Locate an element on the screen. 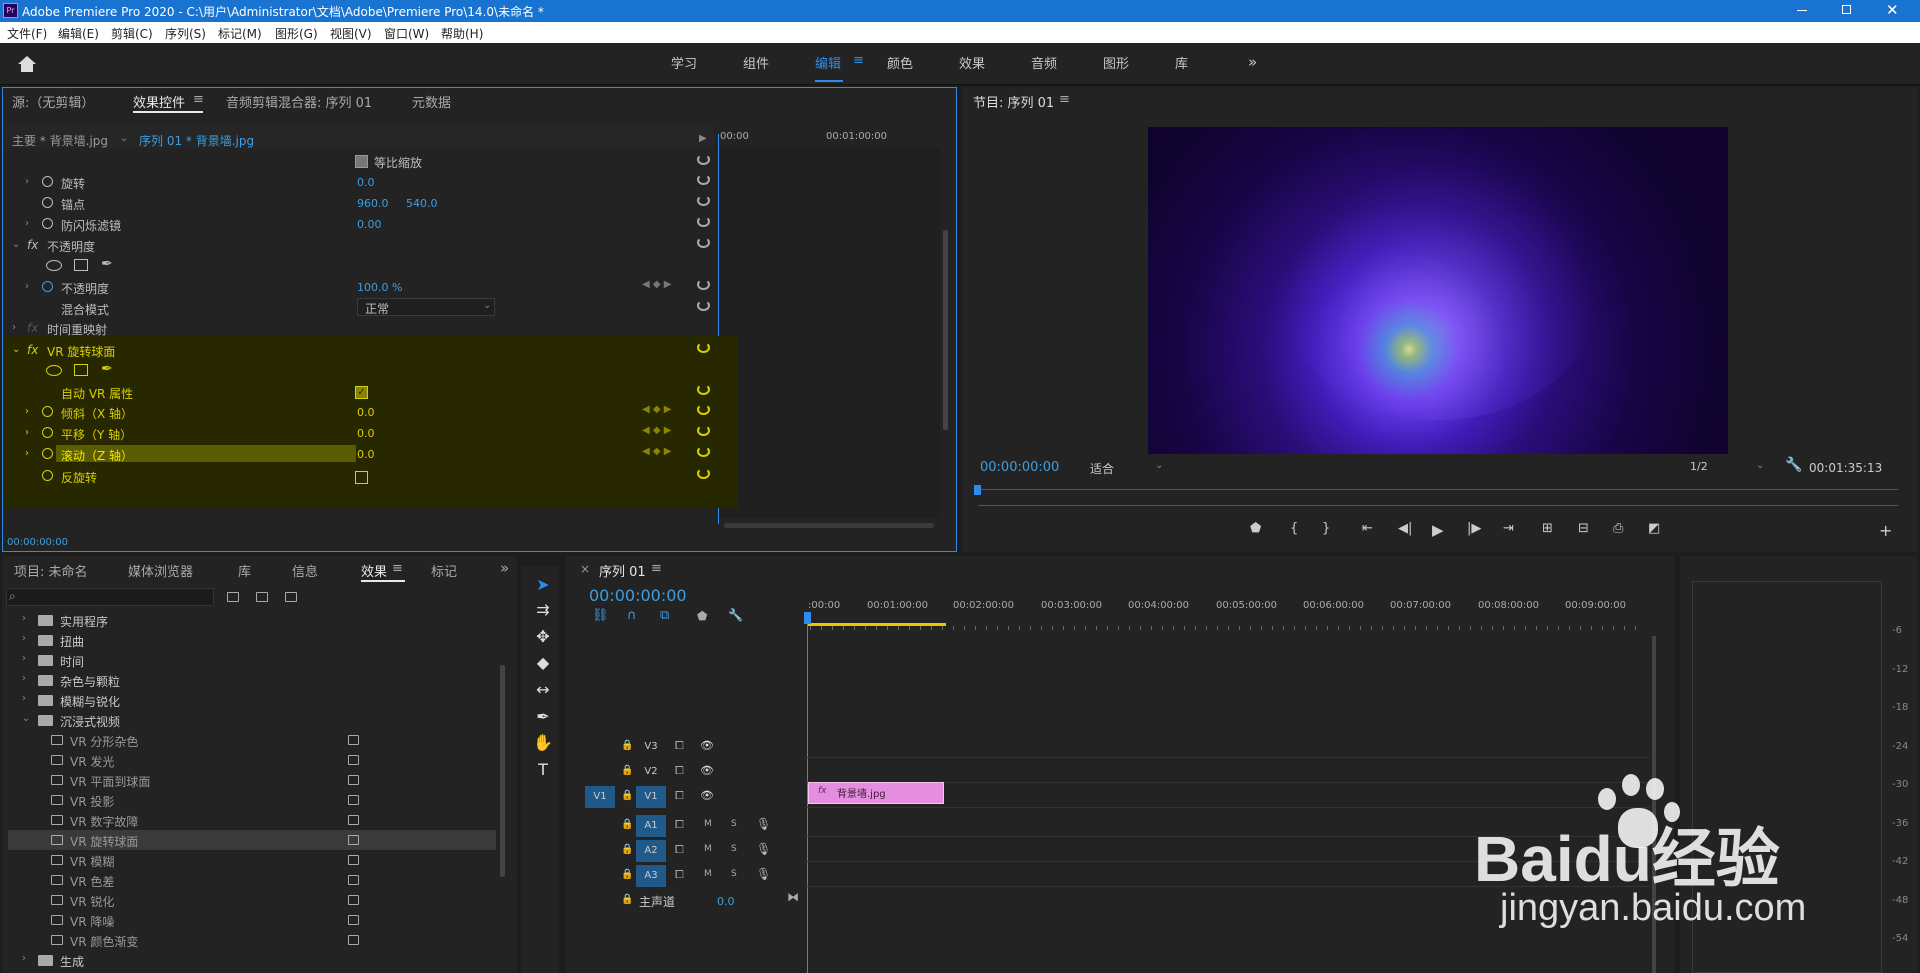  effects-folder: 时间 is located at coordinates (72, 661).